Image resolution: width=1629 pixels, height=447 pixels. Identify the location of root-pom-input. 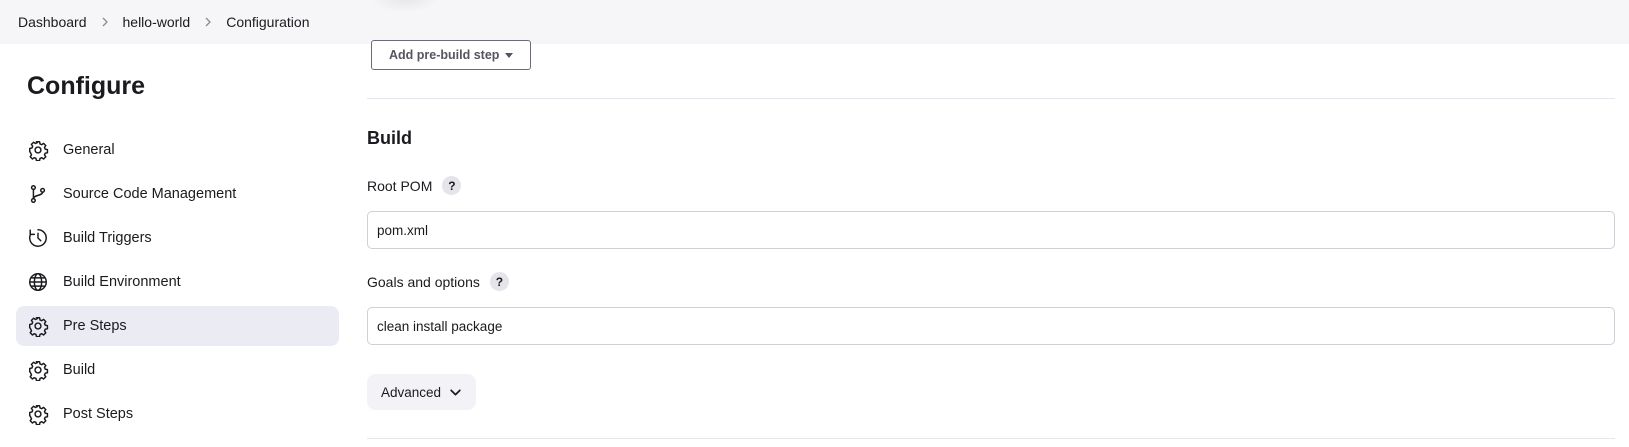
(991, 230).